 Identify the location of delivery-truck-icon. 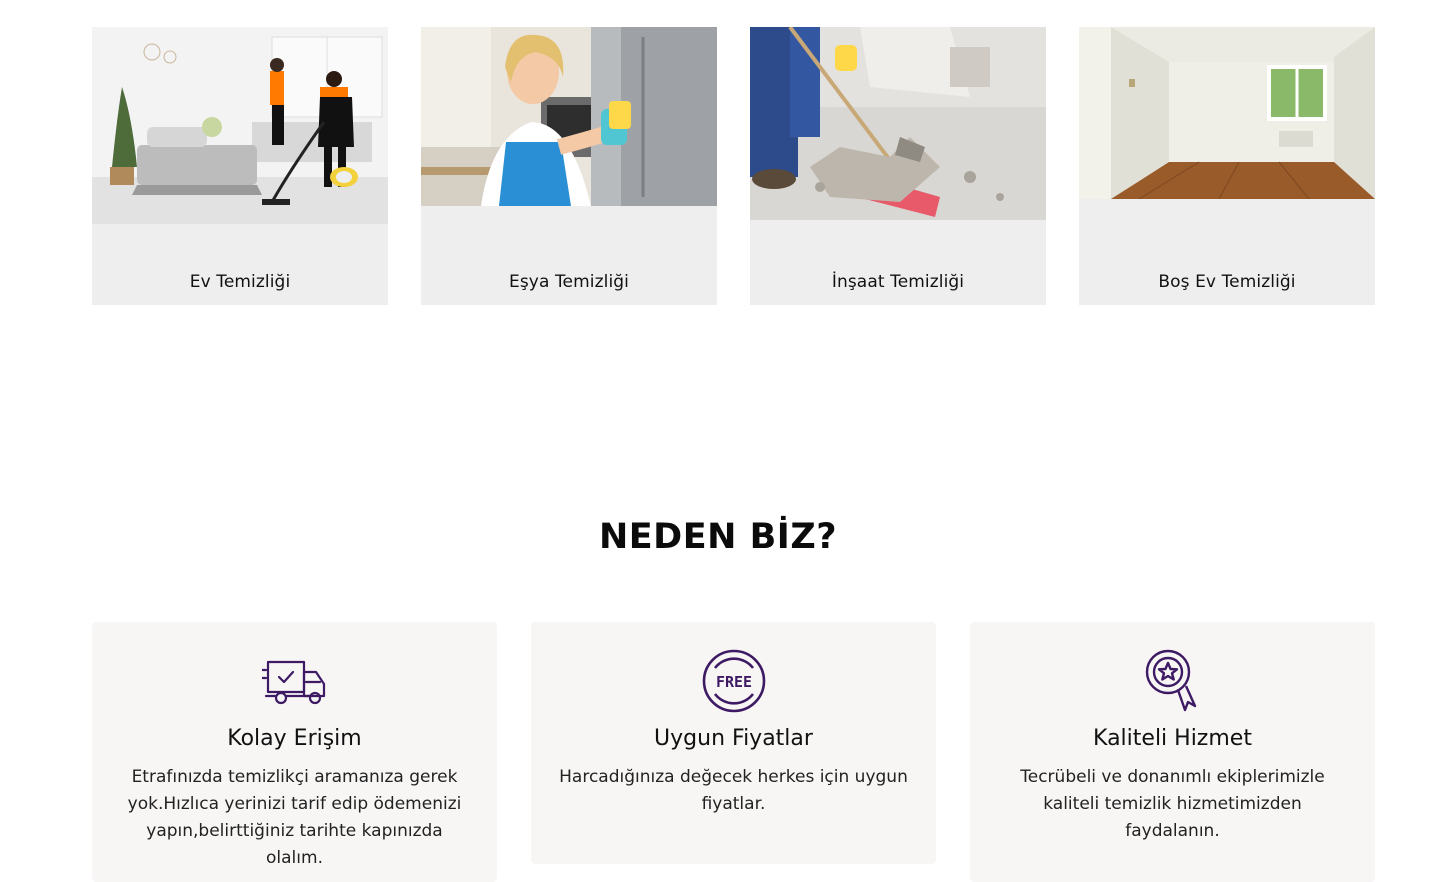
(293, 682).